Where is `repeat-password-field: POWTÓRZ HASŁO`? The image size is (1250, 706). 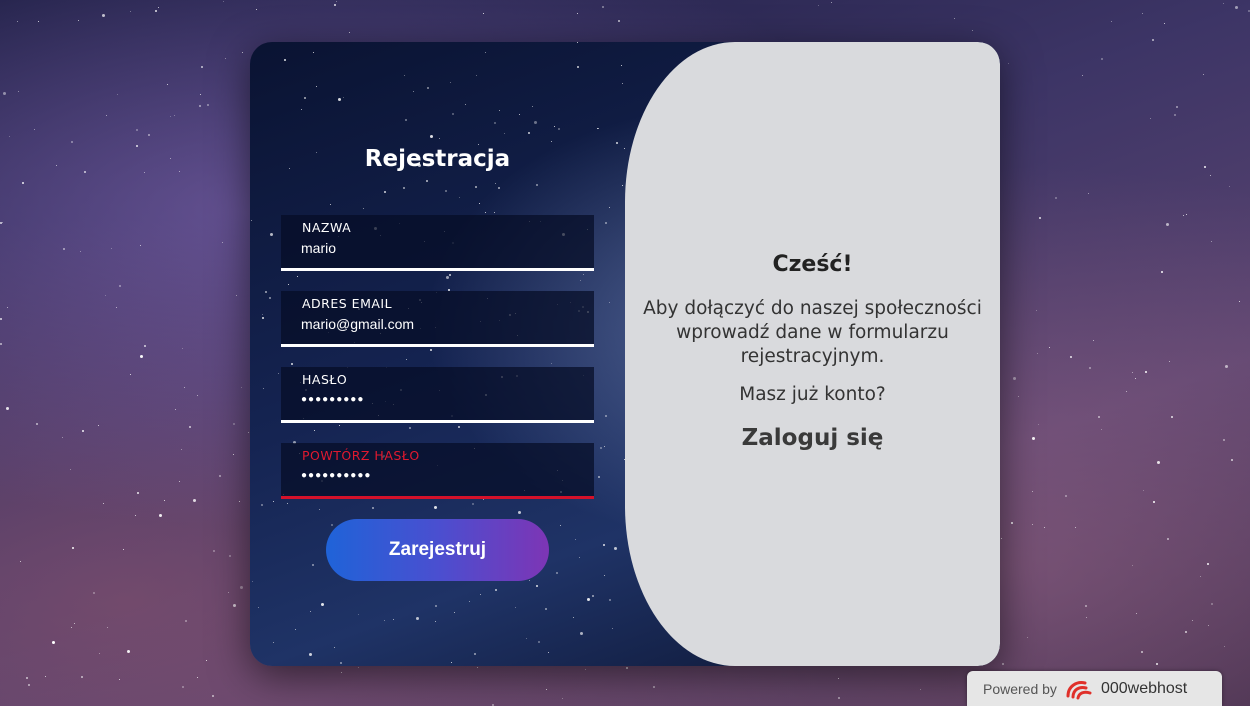 repeat-password-field: POWTÓRZ HASŁO is located at coordinates (437, 471).